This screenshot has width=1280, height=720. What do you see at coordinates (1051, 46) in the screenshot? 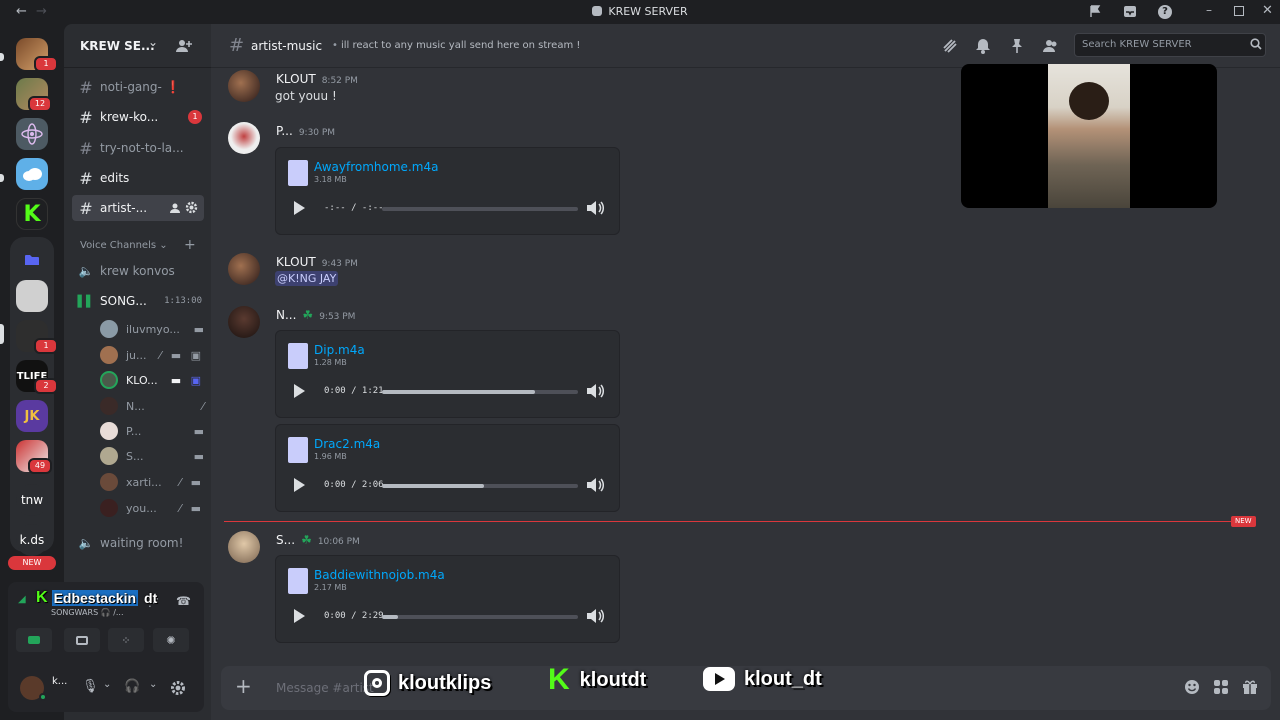
I see `member-list-icon` at bounding box center [1051, 46].